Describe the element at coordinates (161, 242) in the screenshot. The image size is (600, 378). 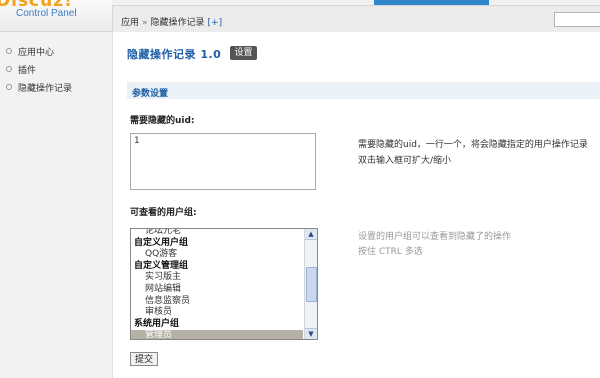
I see `option-group-heading: 自定义用户组` at that location.